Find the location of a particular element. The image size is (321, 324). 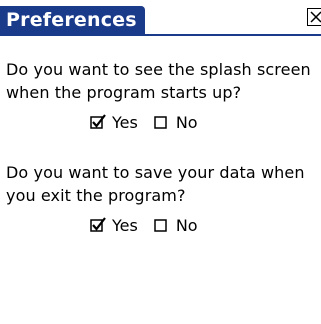

save-yes-checkbox is located at coordinates (98, 225).